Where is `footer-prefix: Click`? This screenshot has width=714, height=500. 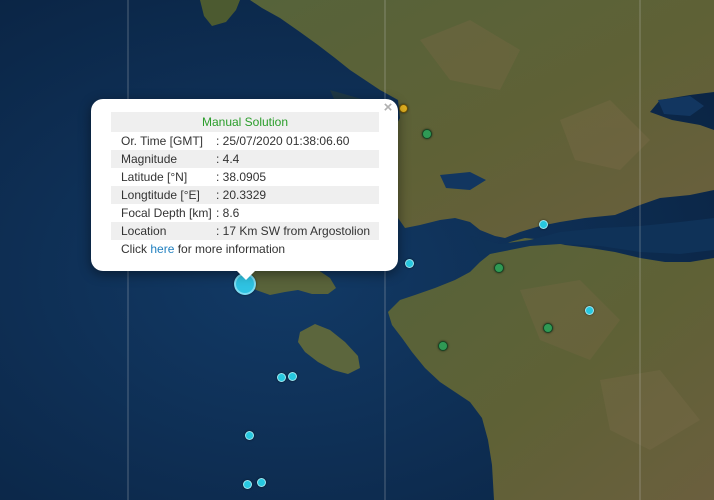 footer-prefix: Click is located at coordinates (136, 249).